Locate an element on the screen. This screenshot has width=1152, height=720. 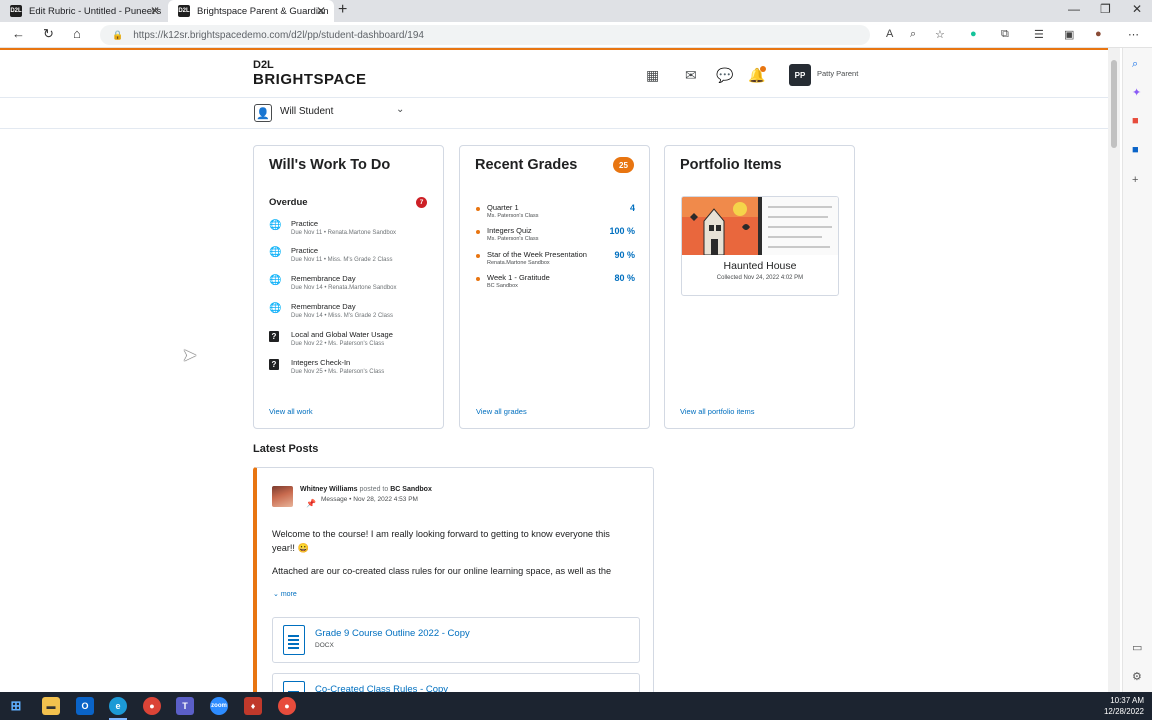
grade-value: 90 % is located at coordinates (624, 255).